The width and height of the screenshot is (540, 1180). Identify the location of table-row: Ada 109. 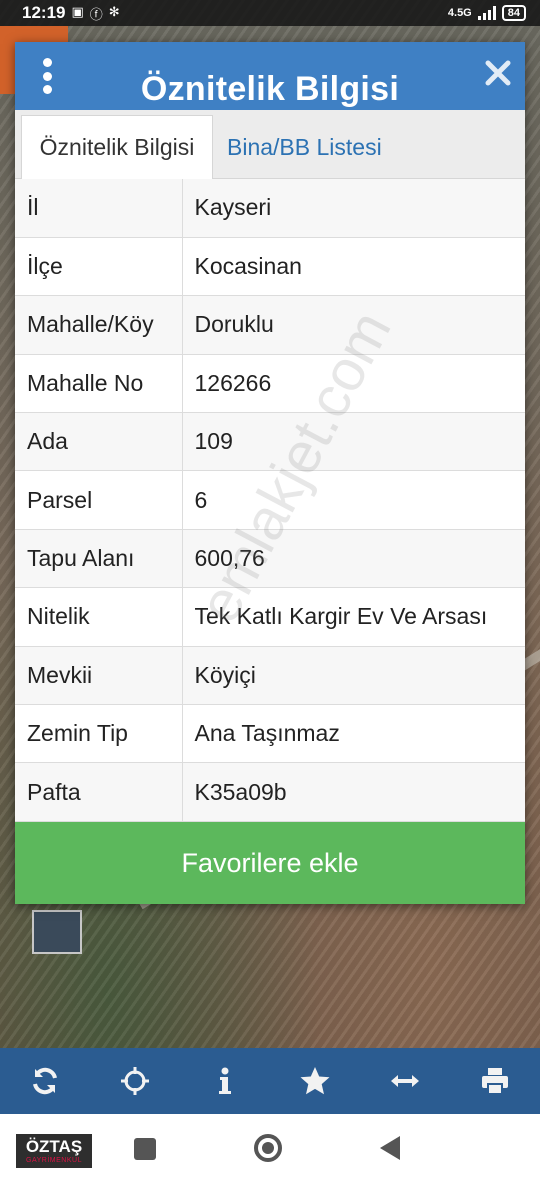
(270, 442).